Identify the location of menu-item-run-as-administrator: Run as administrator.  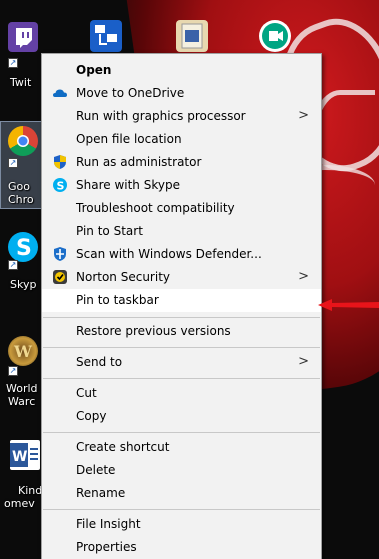
(181, 162).